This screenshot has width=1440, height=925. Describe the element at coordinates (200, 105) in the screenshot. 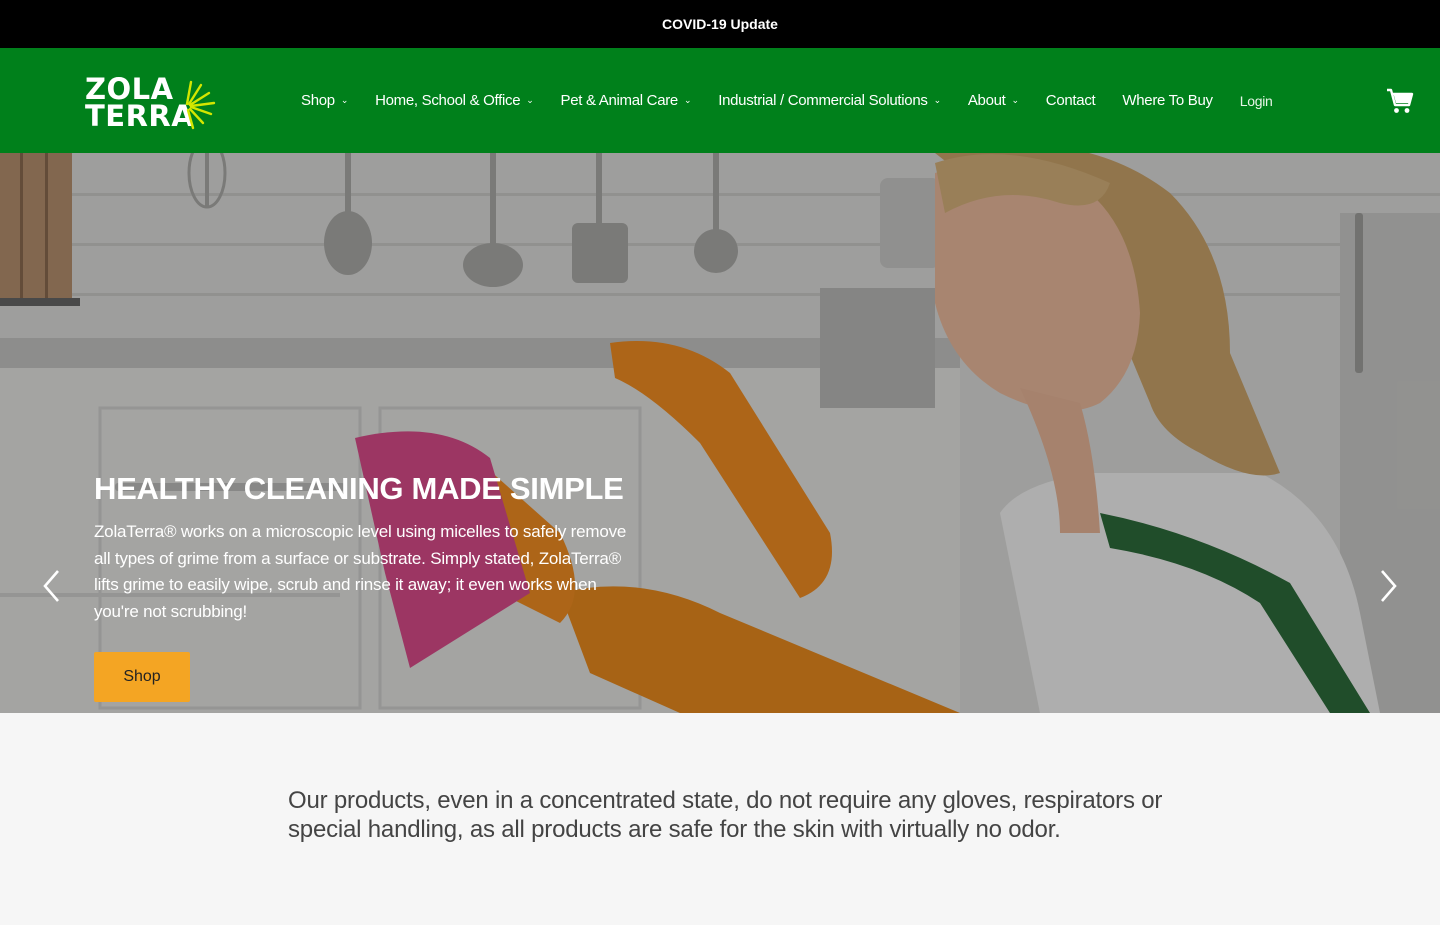

I see `sun-icon` at that location.